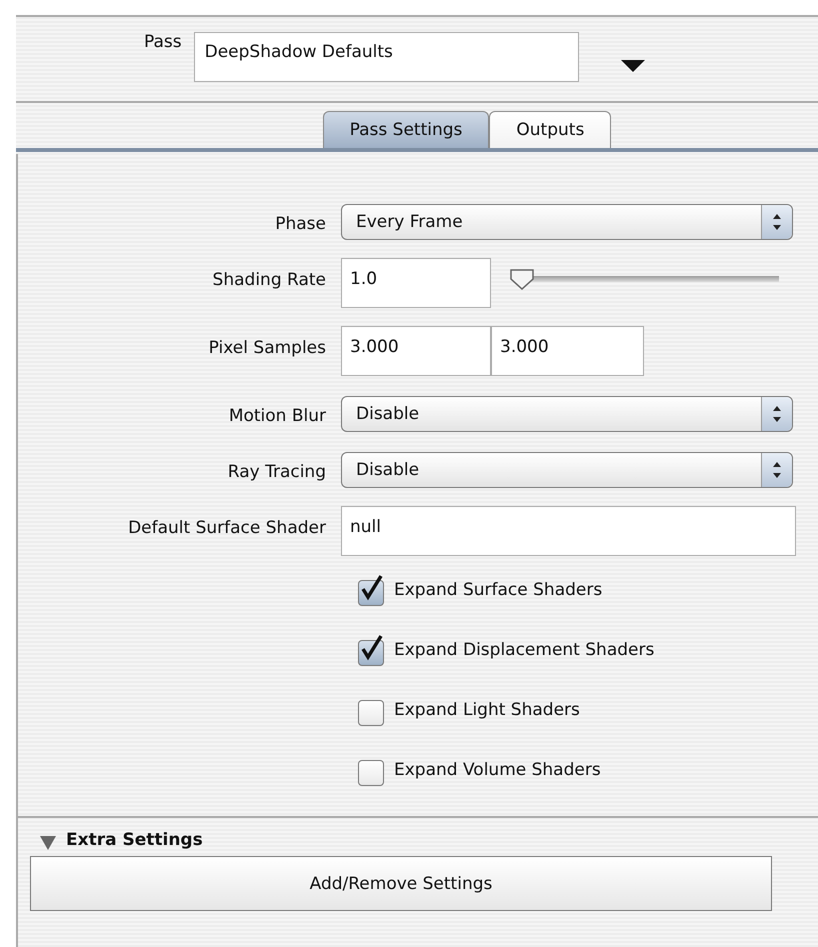 The image size is (818, 947). I want to click on pass-label: Pass, so click(163, 42).